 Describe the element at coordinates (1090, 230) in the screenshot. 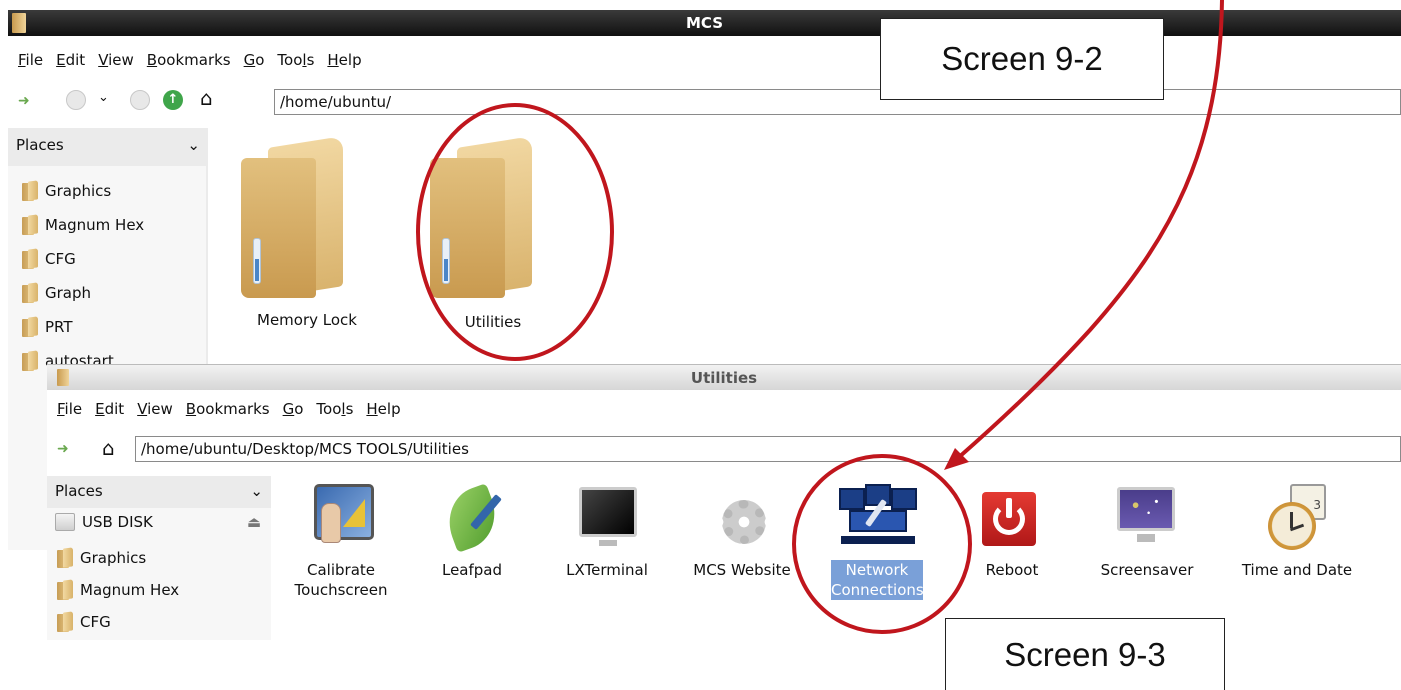

I see `arrow-line` at that location.